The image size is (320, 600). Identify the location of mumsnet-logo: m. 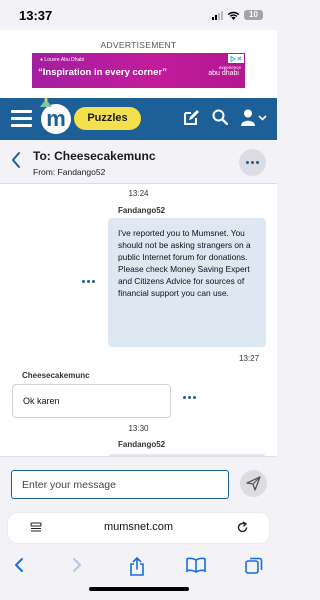
(55, 116).